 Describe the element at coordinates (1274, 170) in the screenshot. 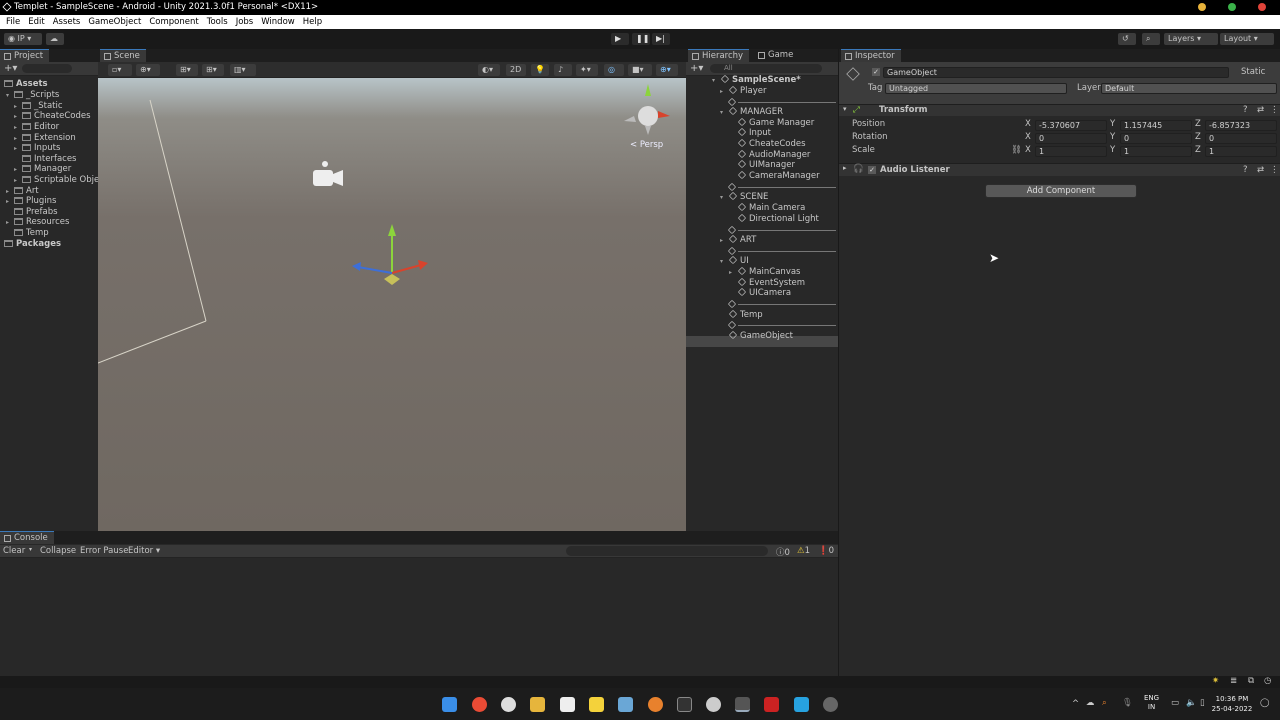

I see `more-icon: ⋮` at that location.